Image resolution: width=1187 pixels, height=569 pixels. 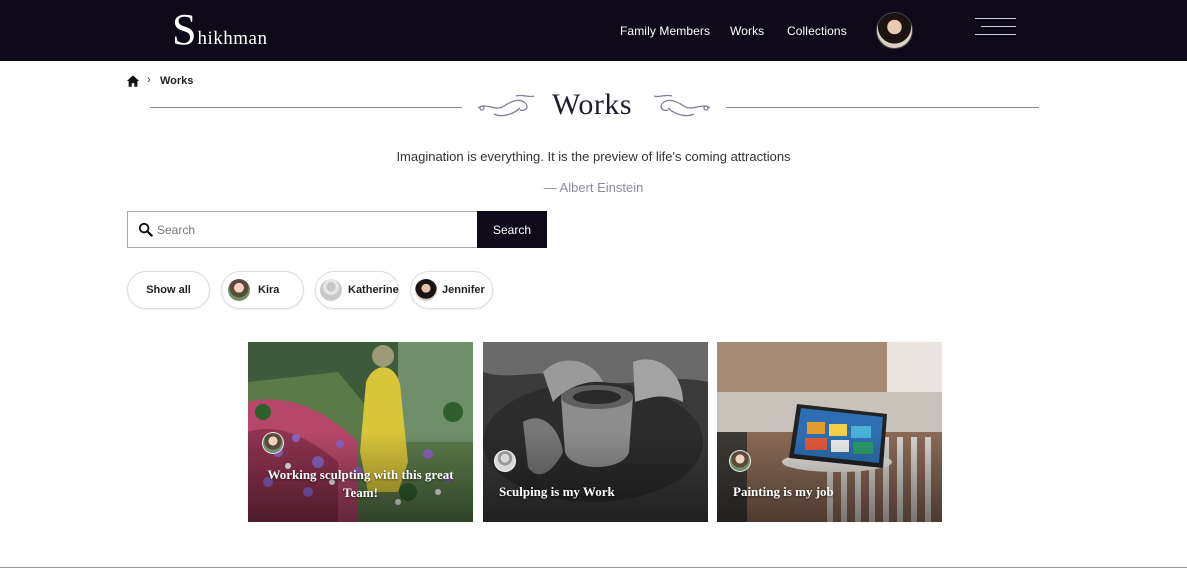 I want to click on logo-text: hikhman, so click(x=232, y=38).